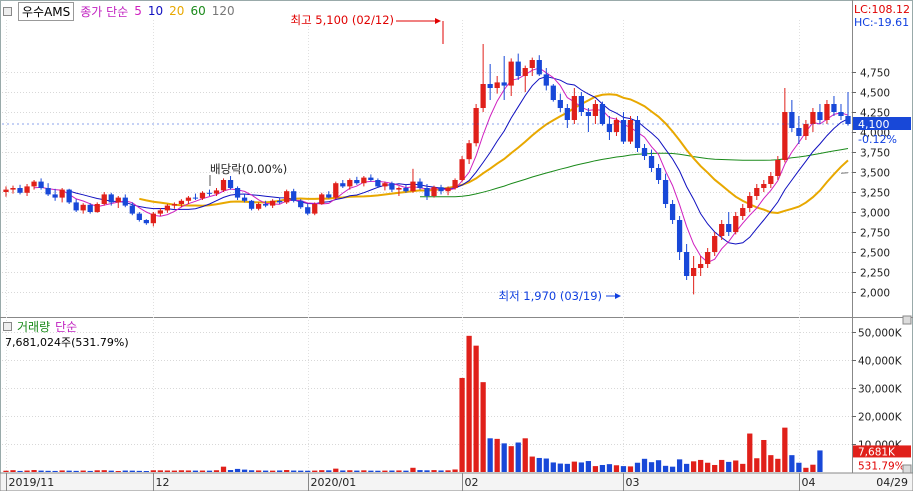  What do you see at coordinates (163, 482) in the screenshot?
I see `time-tick-label: 12` at bounding box center [163, 482].